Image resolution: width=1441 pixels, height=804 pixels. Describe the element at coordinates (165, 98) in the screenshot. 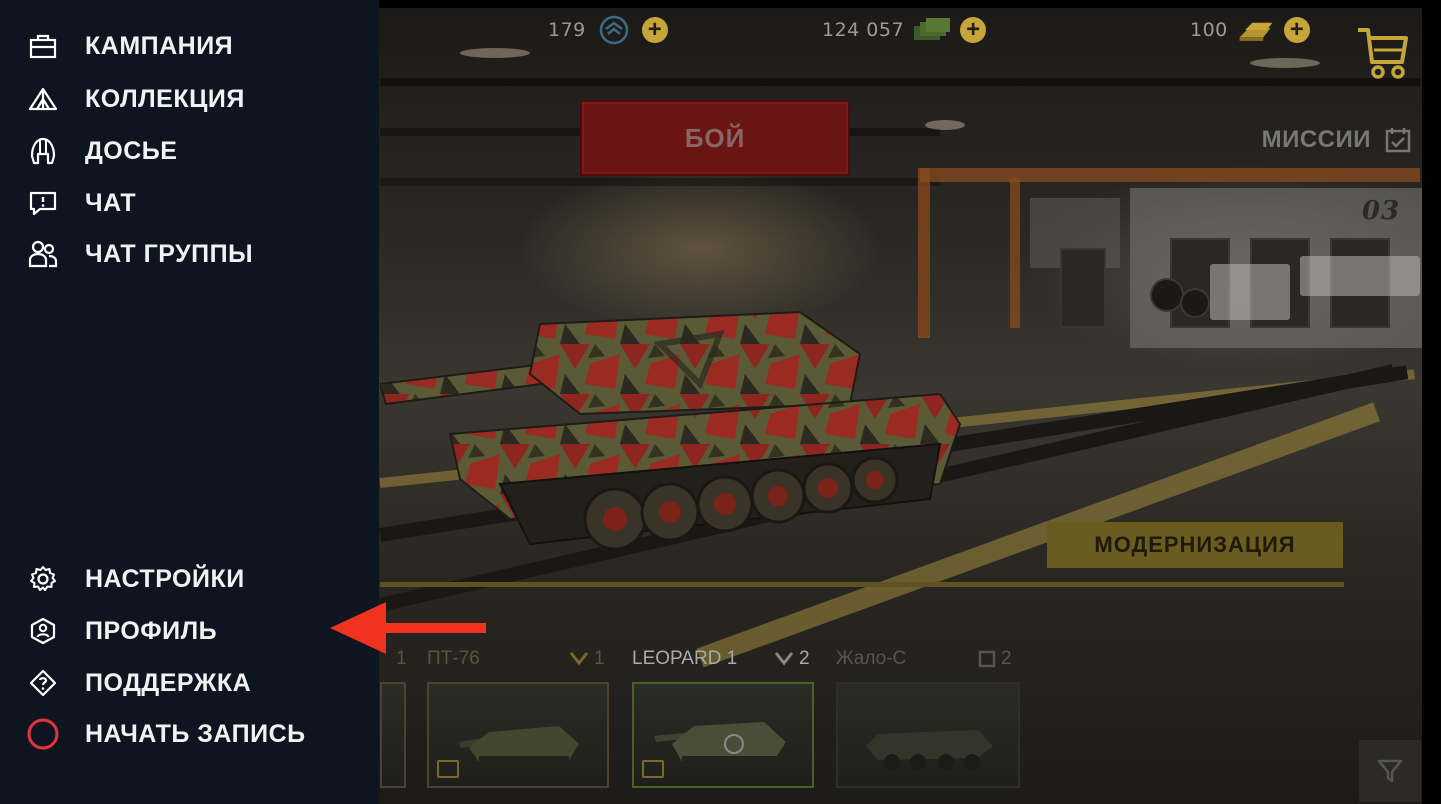

I see `menu-item-label: КОЛЛЕКЦИЯ` at that location.